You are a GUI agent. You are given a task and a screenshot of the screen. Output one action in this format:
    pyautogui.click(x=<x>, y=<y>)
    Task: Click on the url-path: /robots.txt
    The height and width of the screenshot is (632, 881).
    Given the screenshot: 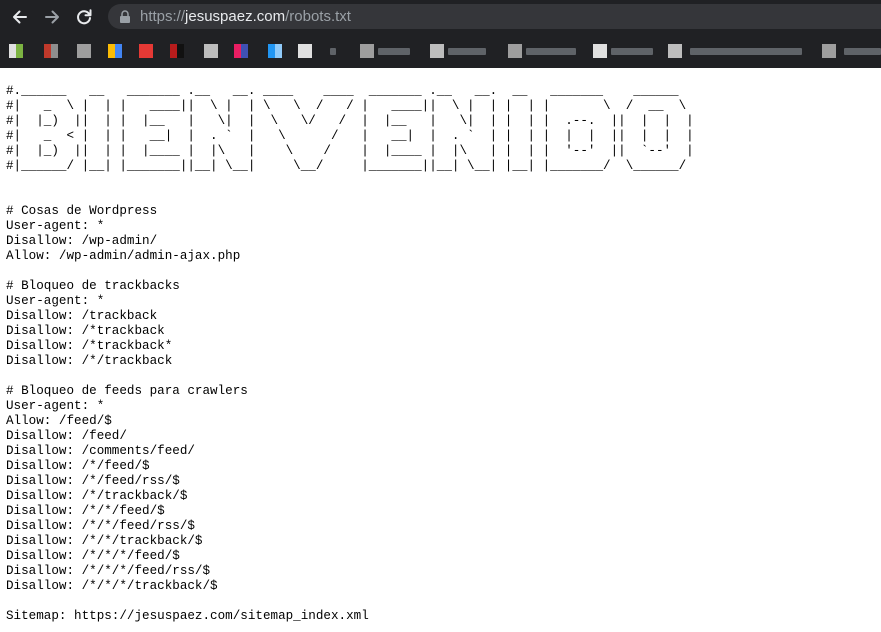 What is the action you would take?
    pyautogui.click(x=318, y=16)
    